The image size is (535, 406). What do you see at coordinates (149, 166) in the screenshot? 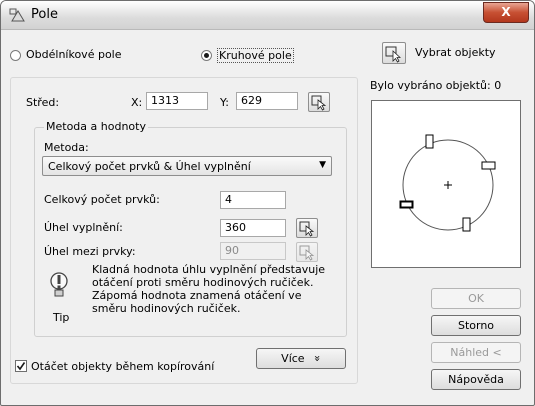
I see `method-select-value: Celkový počet prvků & Úhel vyplnění` at bounding box center [149, 166].